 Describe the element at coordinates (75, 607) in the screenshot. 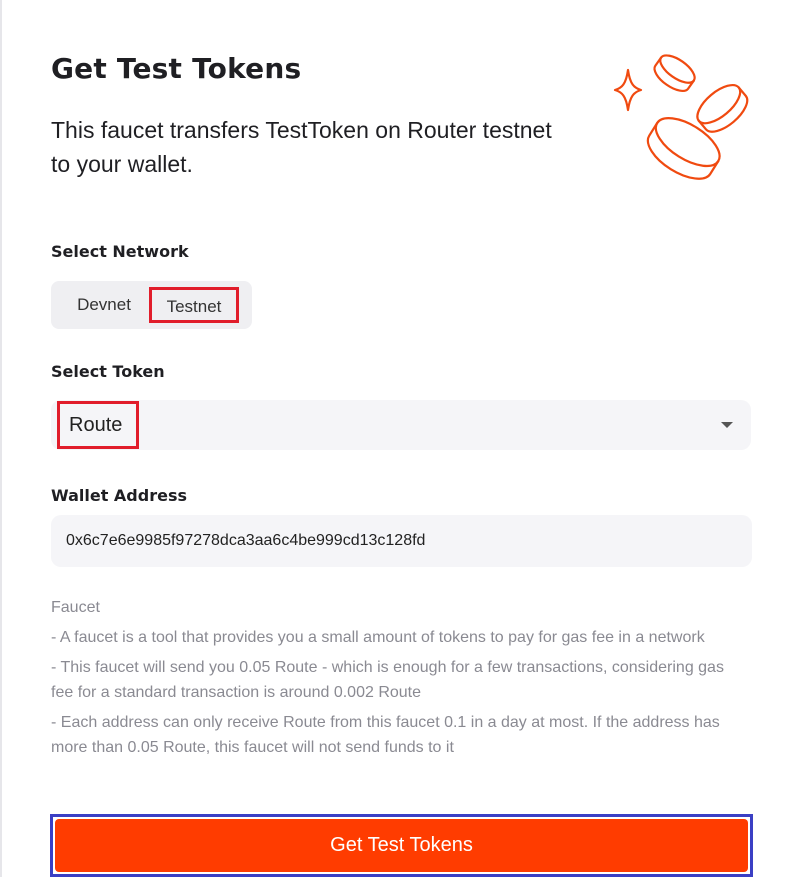

I see `faucet-info-heading: Faucet` at that location.